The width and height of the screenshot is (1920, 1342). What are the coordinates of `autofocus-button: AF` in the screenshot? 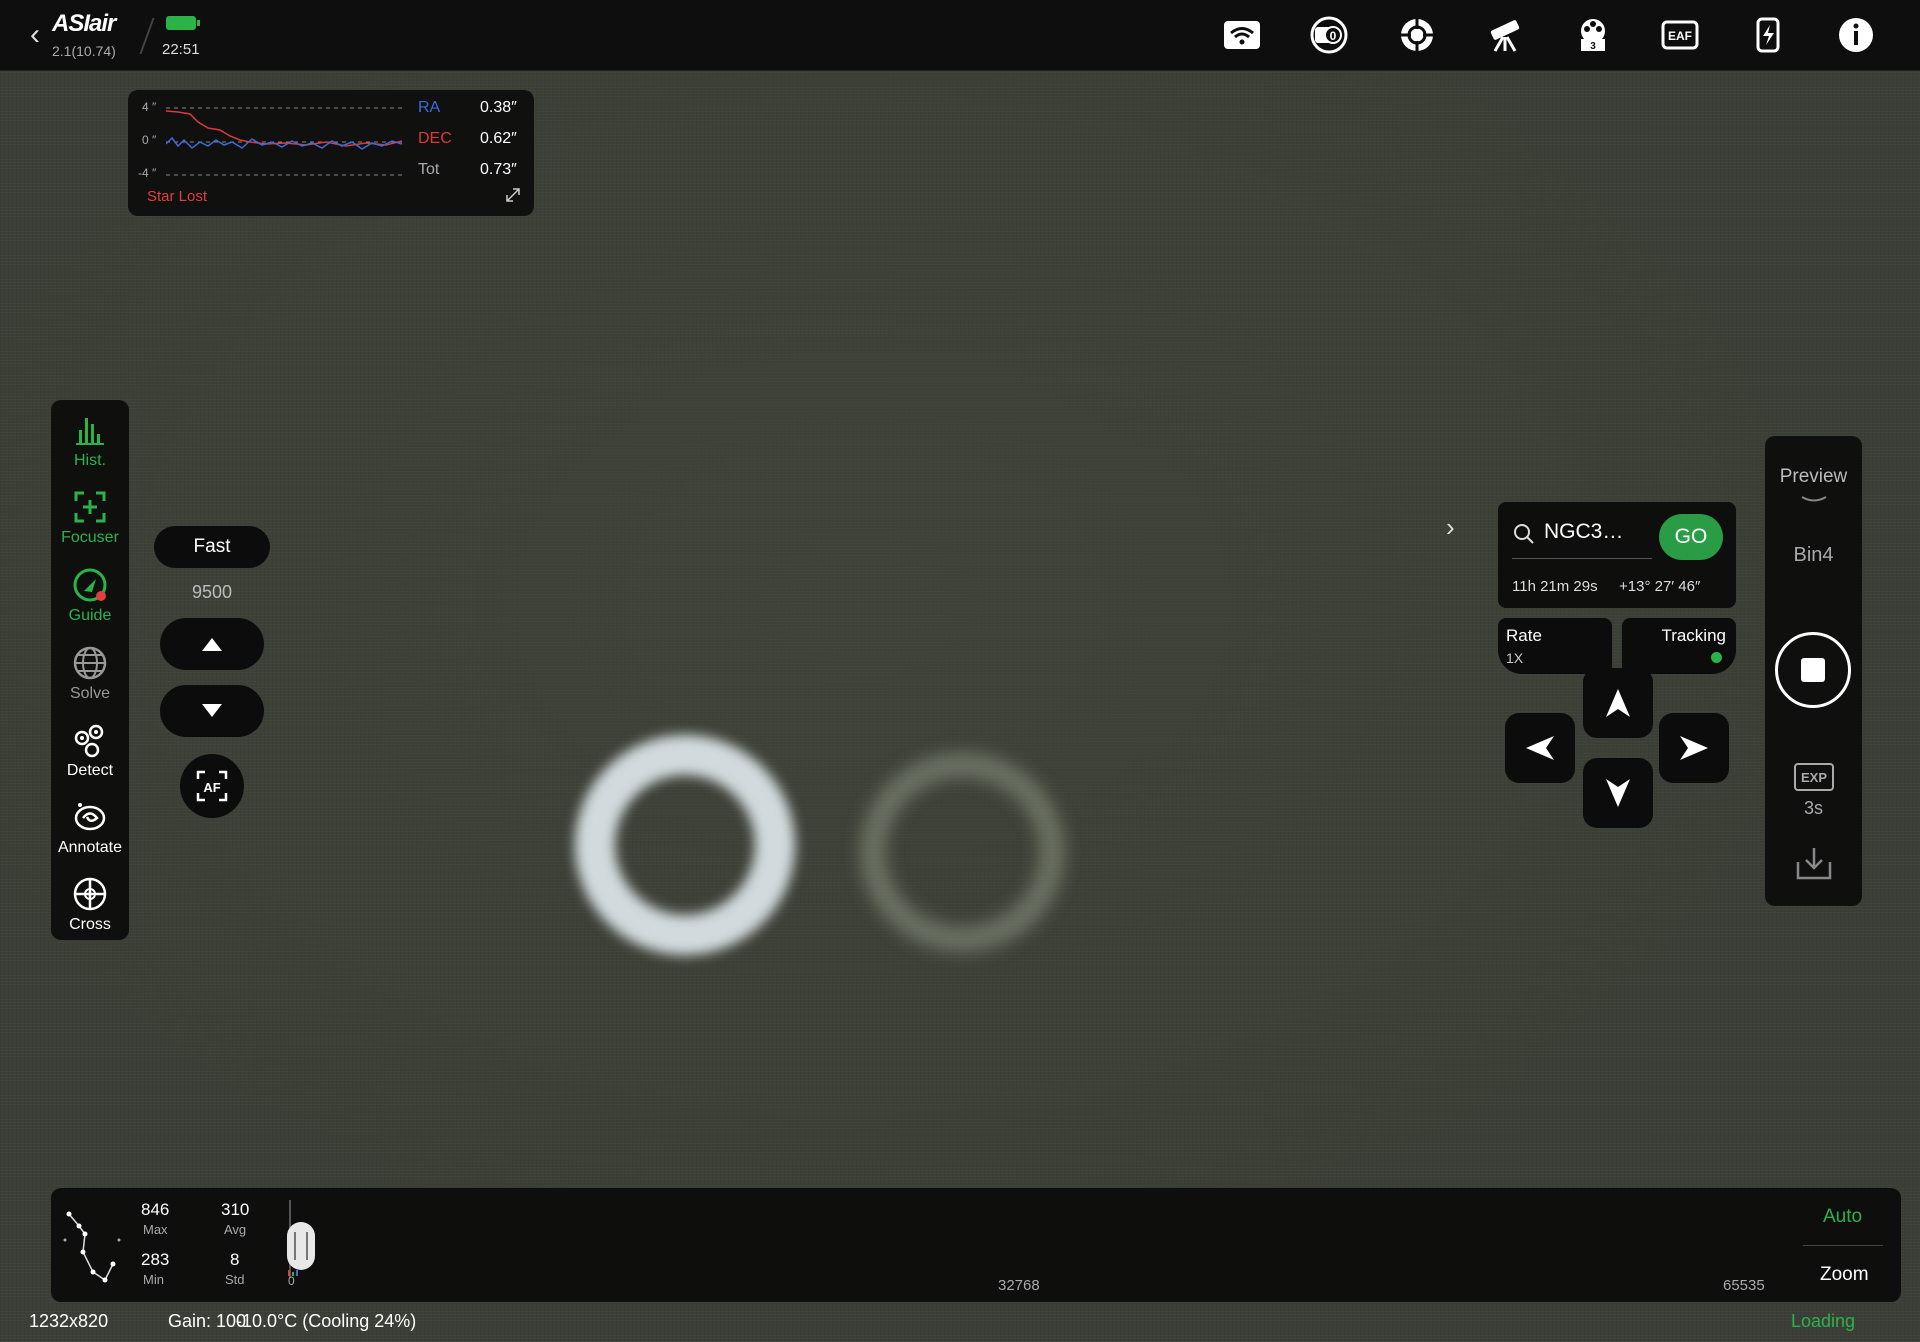 It's located at (212, 786).